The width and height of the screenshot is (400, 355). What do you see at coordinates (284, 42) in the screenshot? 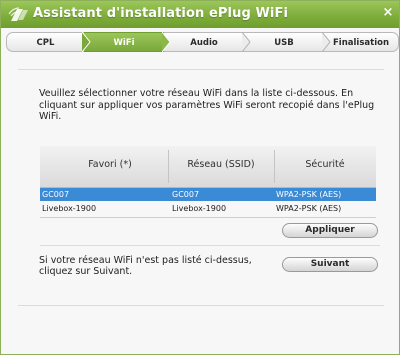
I see `step-usb: USB` at bounding box center [284, 42].